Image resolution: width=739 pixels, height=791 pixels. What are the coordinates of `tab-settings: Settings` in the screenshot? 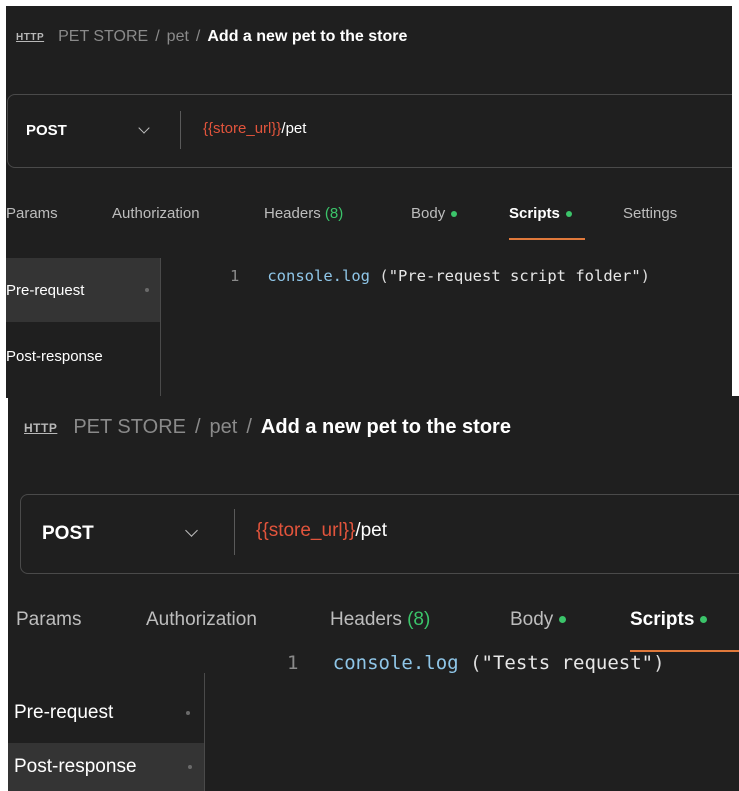 It's located at (650, 213).